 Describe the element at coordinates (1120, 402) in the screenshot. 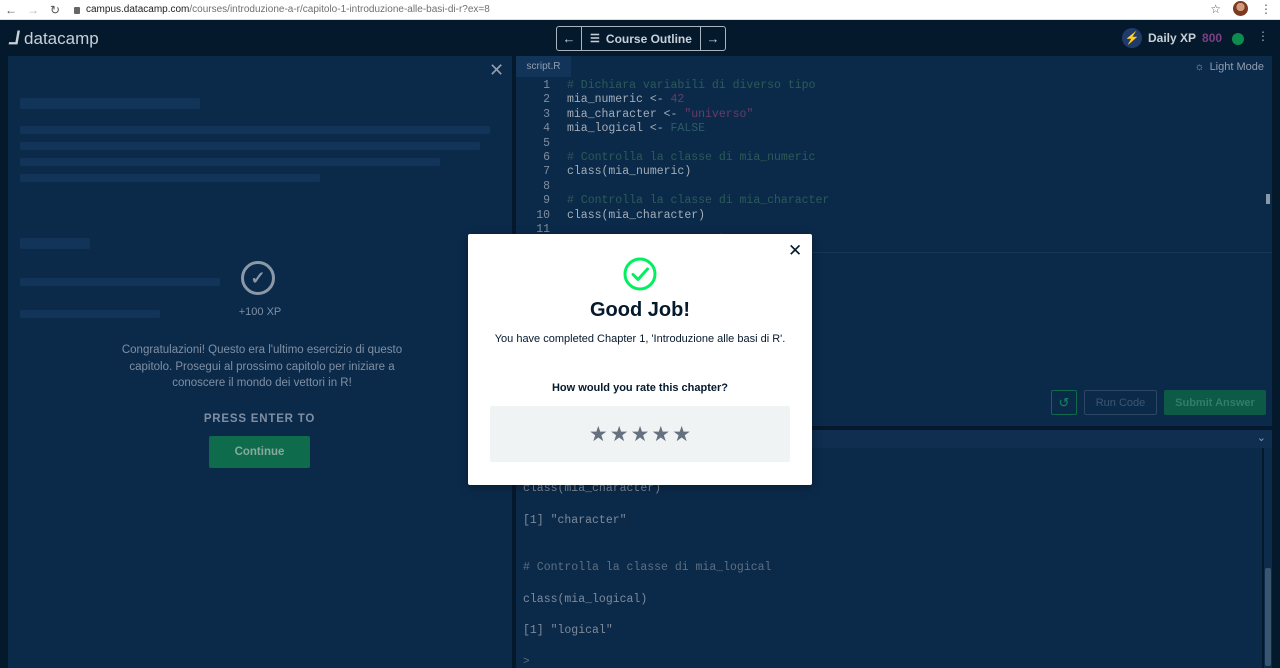

I see `run-code-button: Run Code` at that location.